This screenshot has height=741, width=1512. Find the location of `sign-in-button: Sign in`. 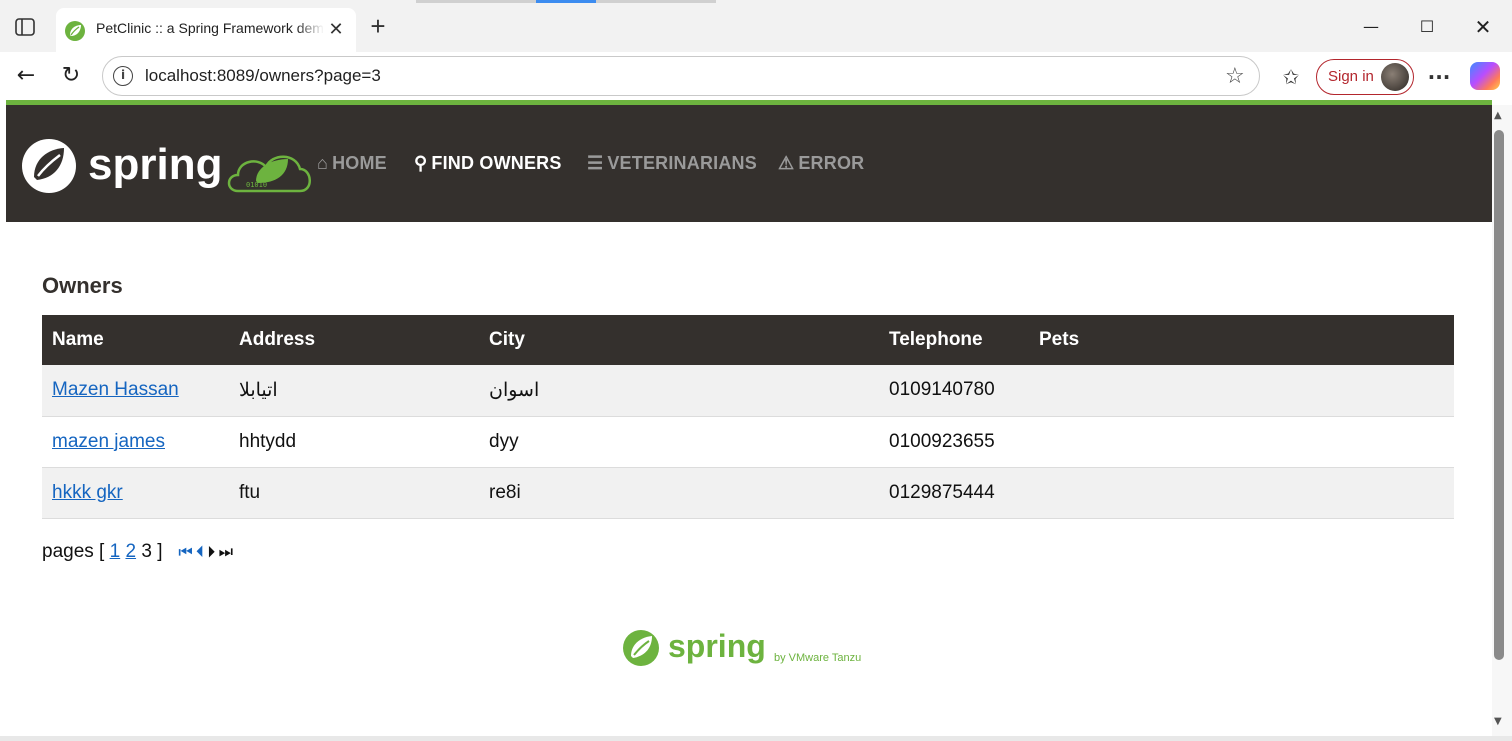

sign-in-button: Sign in is located at coordinates (1365, 77).